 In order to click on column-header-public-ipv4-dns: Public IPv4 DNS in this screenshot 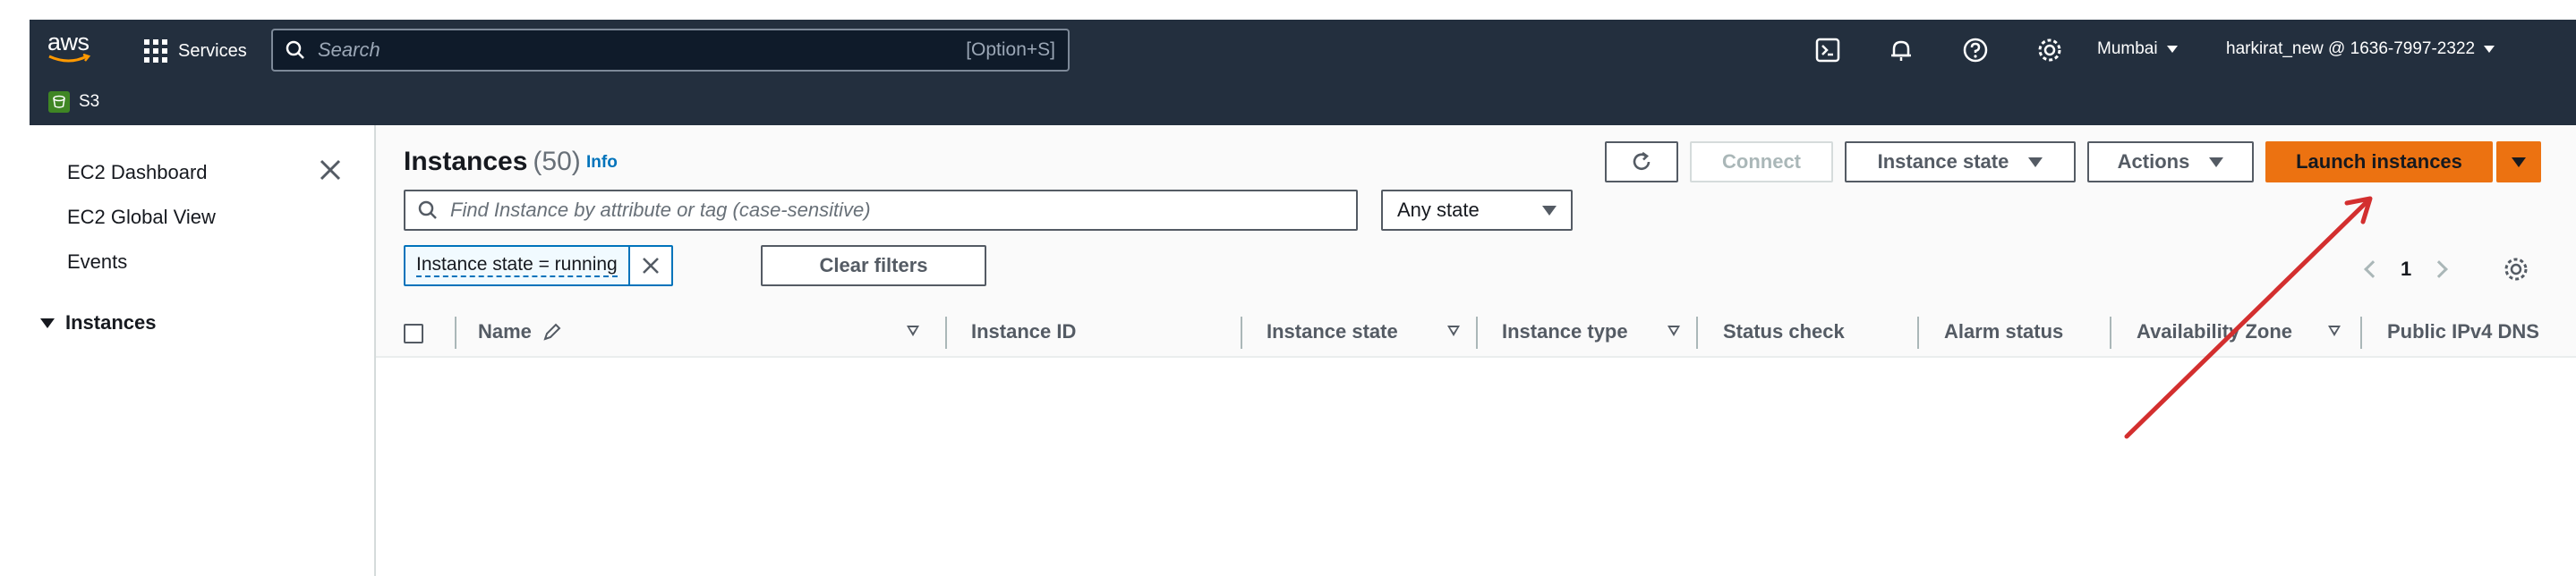, I will do `click(2463, 331)`.